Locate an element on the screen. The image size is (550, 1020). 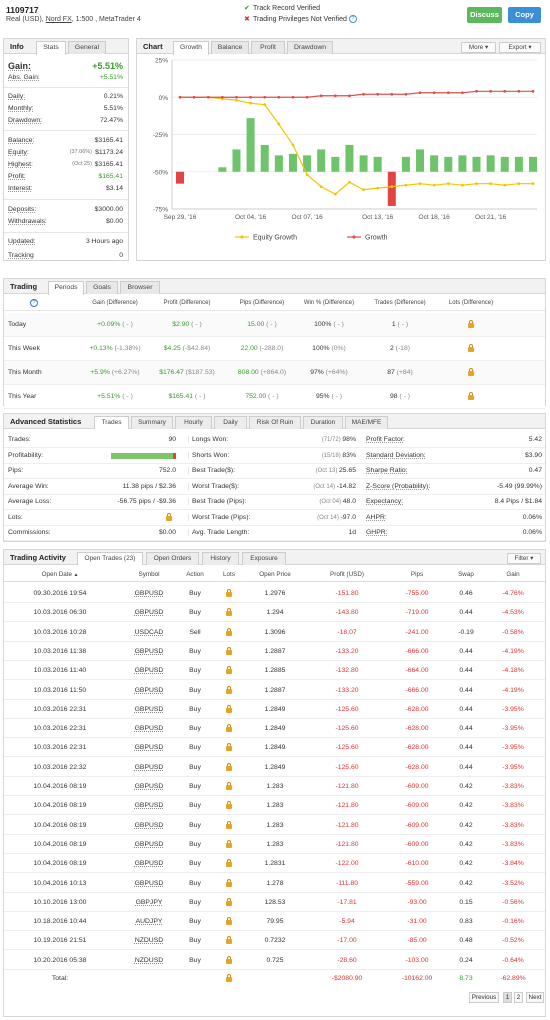
stat-number: -97.0 is located at coordinates (348, 517).